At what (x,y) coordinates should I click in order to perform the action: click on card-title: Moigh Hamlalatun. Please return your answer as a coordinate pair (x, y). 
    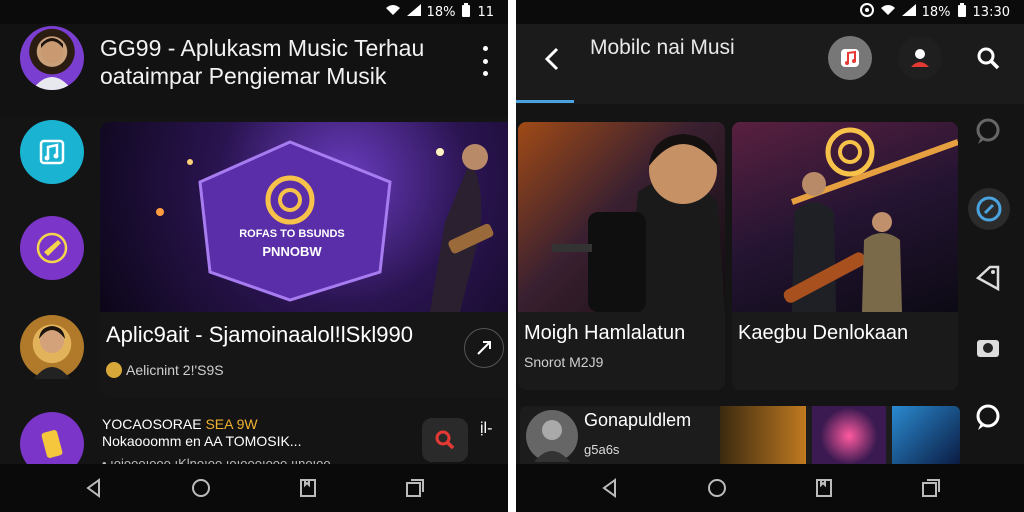
    Looking at the image, I should click on (605, 333).